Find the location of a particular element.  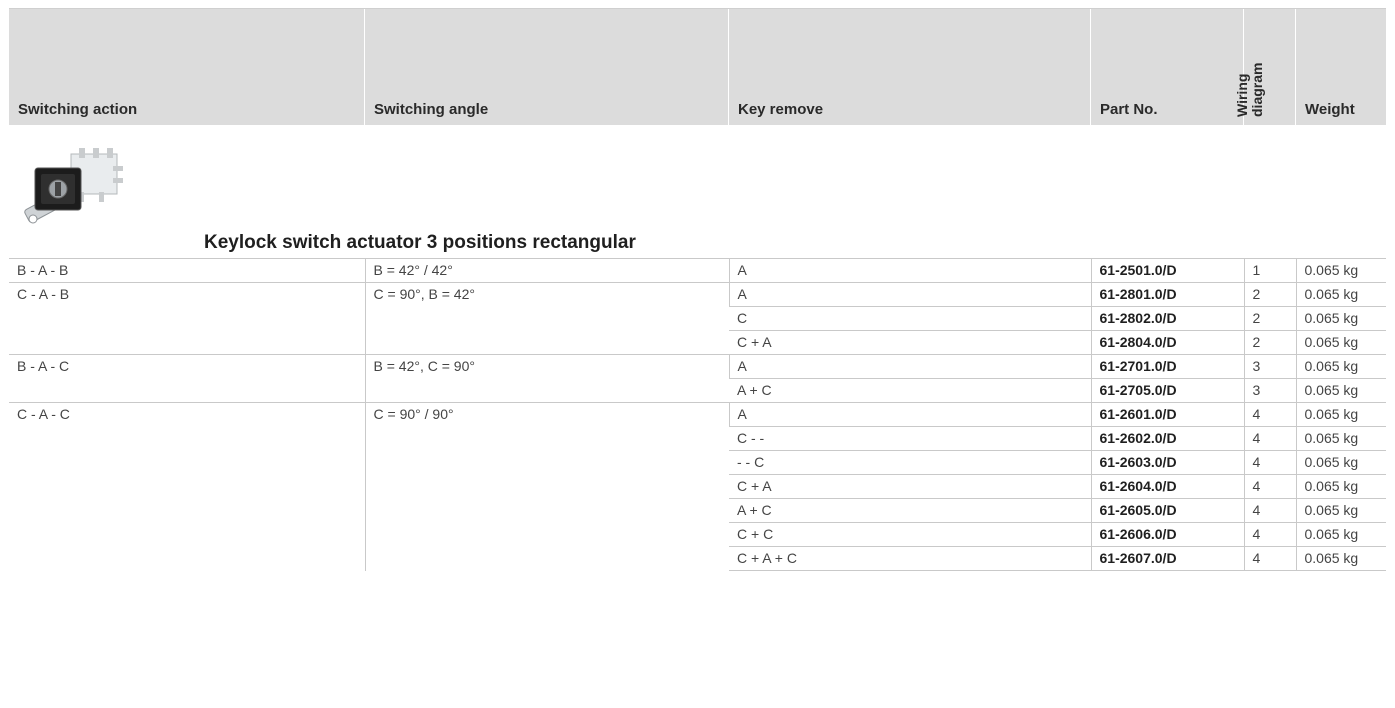

header-switching-angle: Switching angle is located at coordinates (547, 67).